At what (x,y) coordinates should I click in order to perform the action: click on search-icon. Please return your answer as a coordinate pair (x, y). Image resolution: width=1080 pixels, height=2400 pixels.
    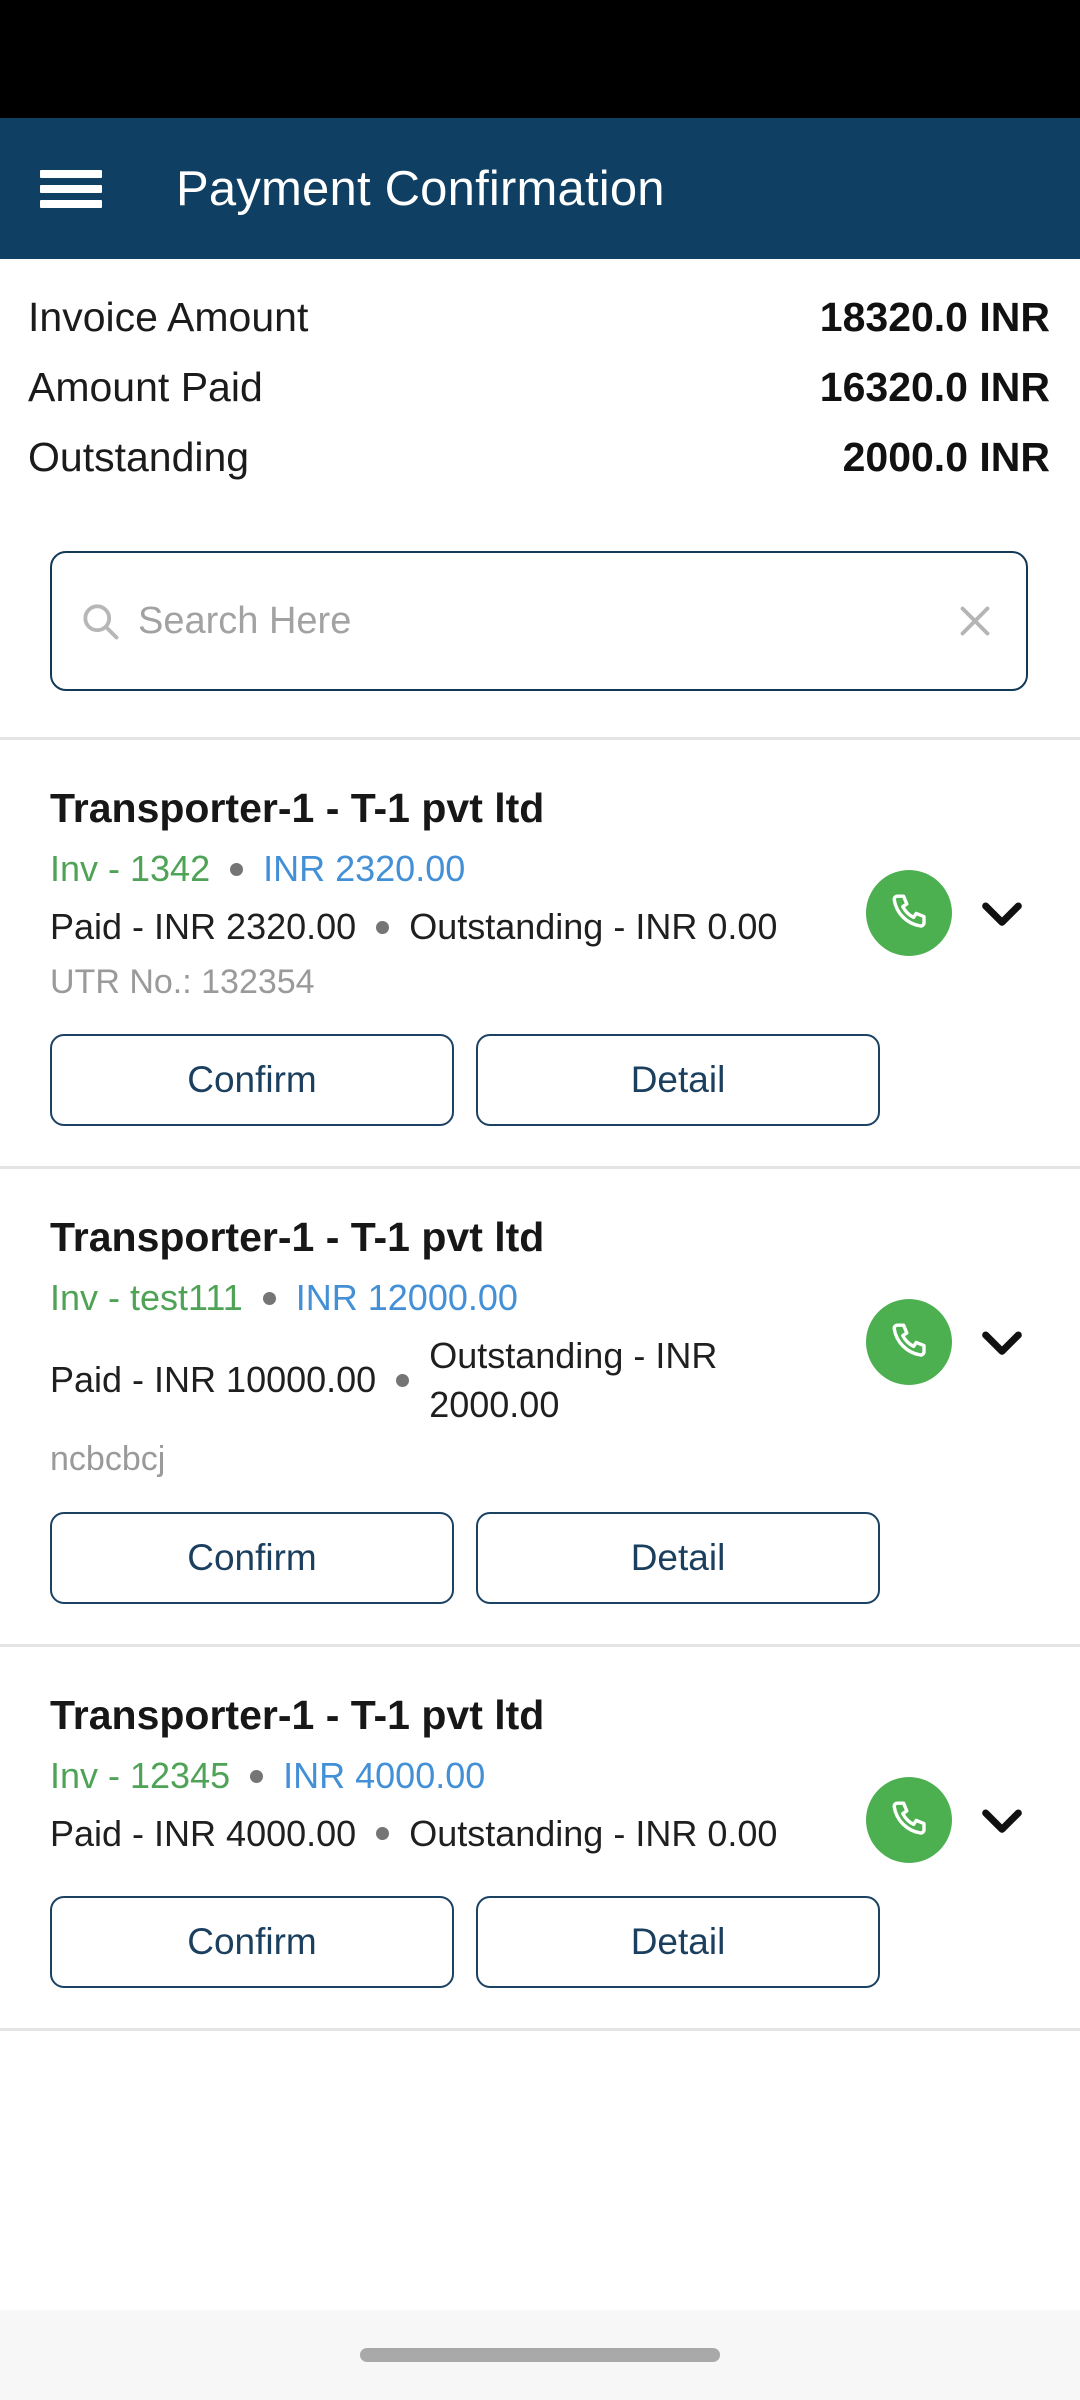
    Looking at the image, I should click on (101, 622).